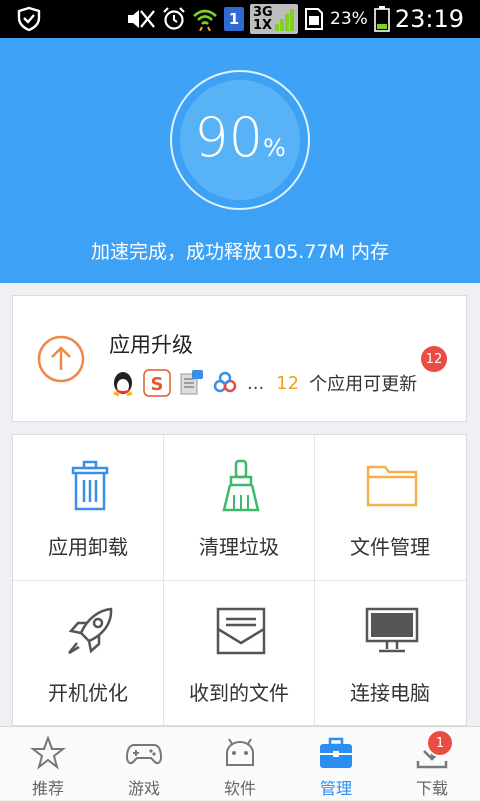  What do you see at coordinates (263, 19) in the screenshot?
I see `network-type: 3G 1X` at bounding box center [263, 19].